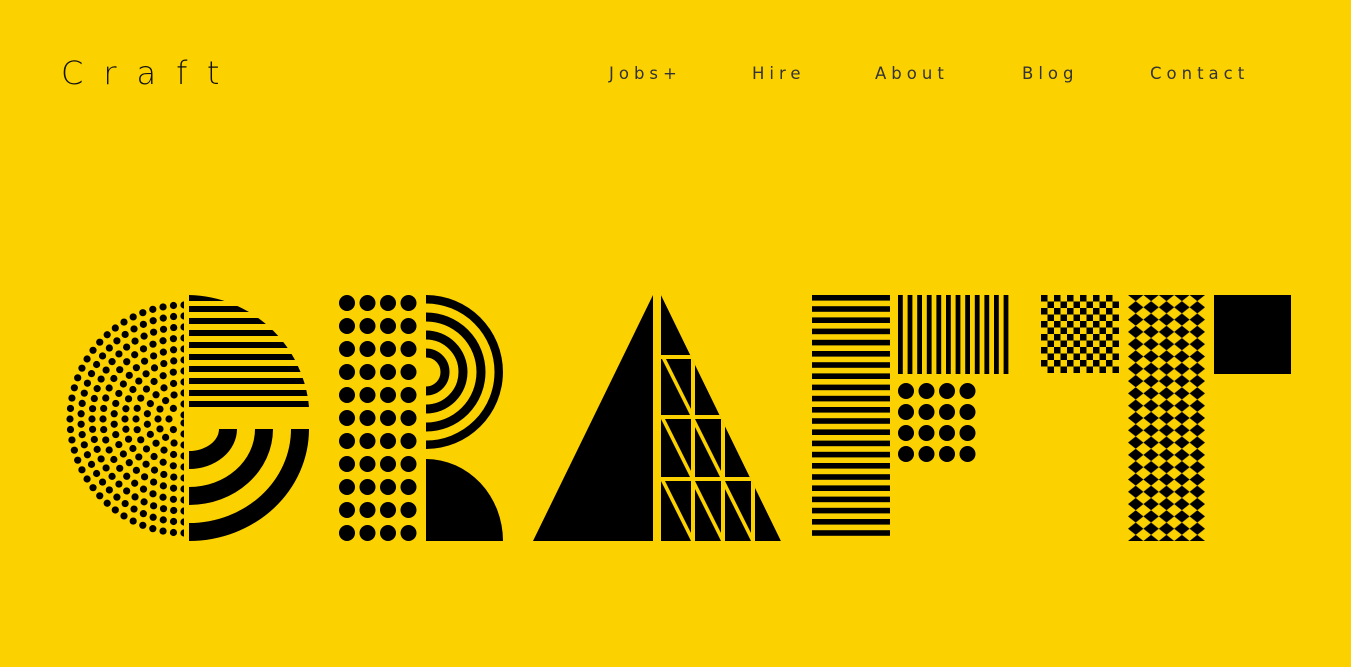 The image size is (1351, 667). What do you see at coordinates (721, 418) in the screenshot?
I see `a-right-triangles` at bounding box center [721, 418].